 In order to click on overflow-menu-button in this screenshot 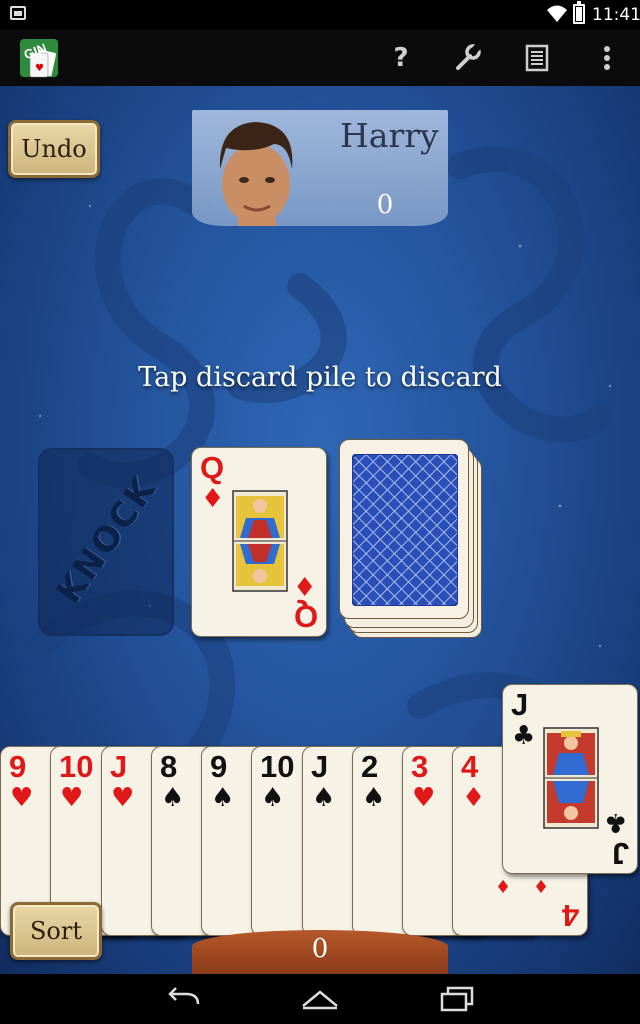, I will do `click(607, 58)`.